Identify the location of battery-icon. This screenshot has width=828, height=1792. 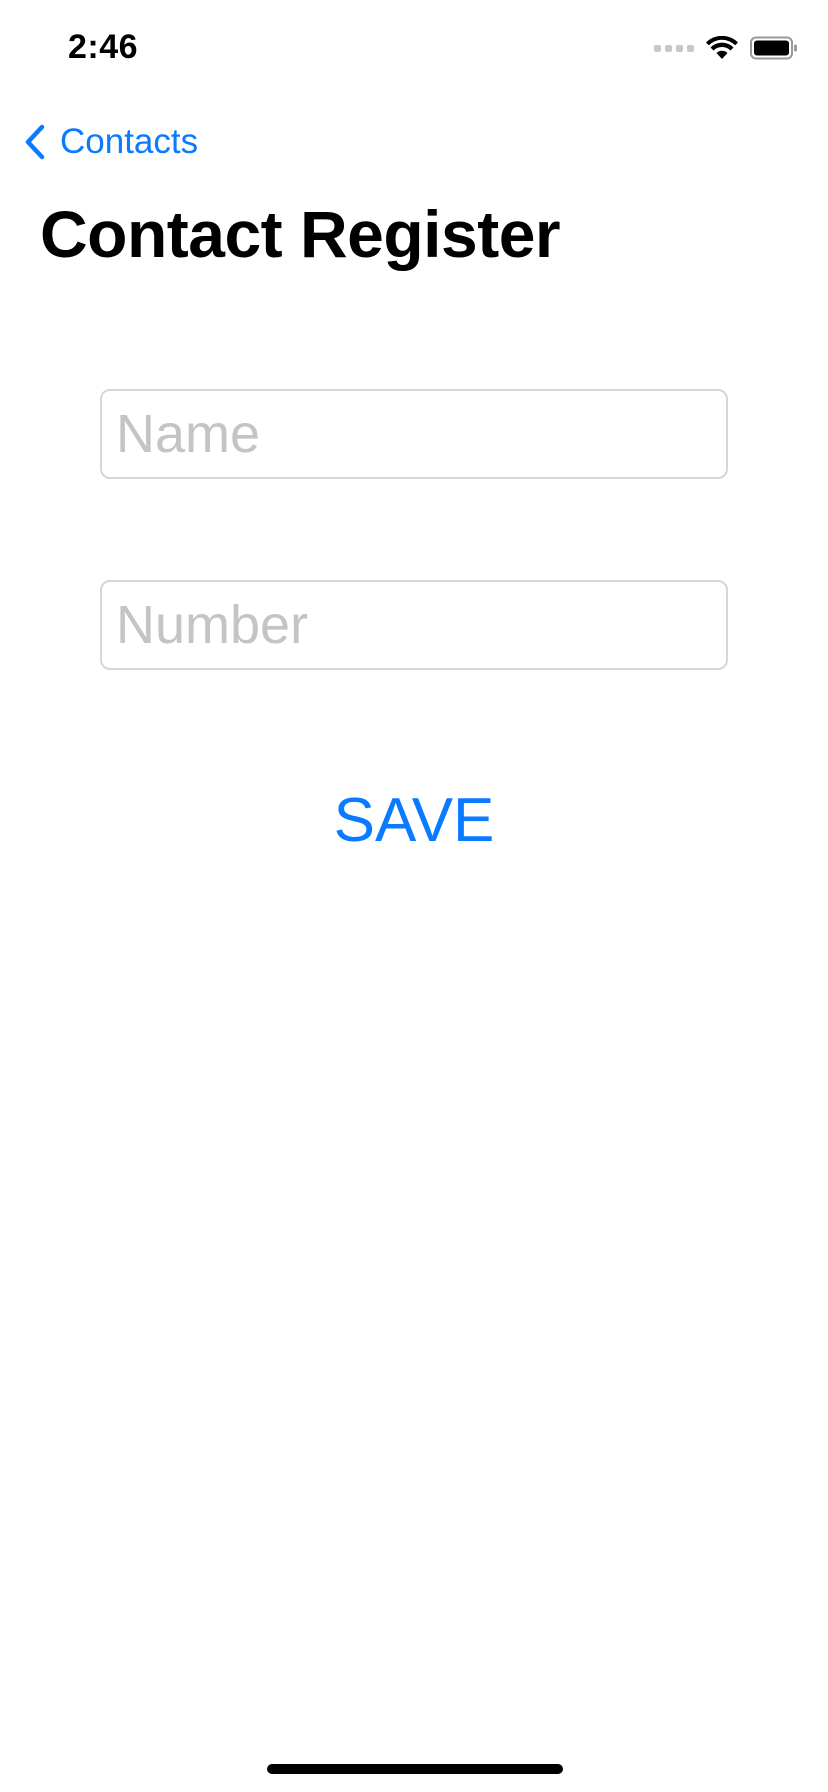
(773, 48).